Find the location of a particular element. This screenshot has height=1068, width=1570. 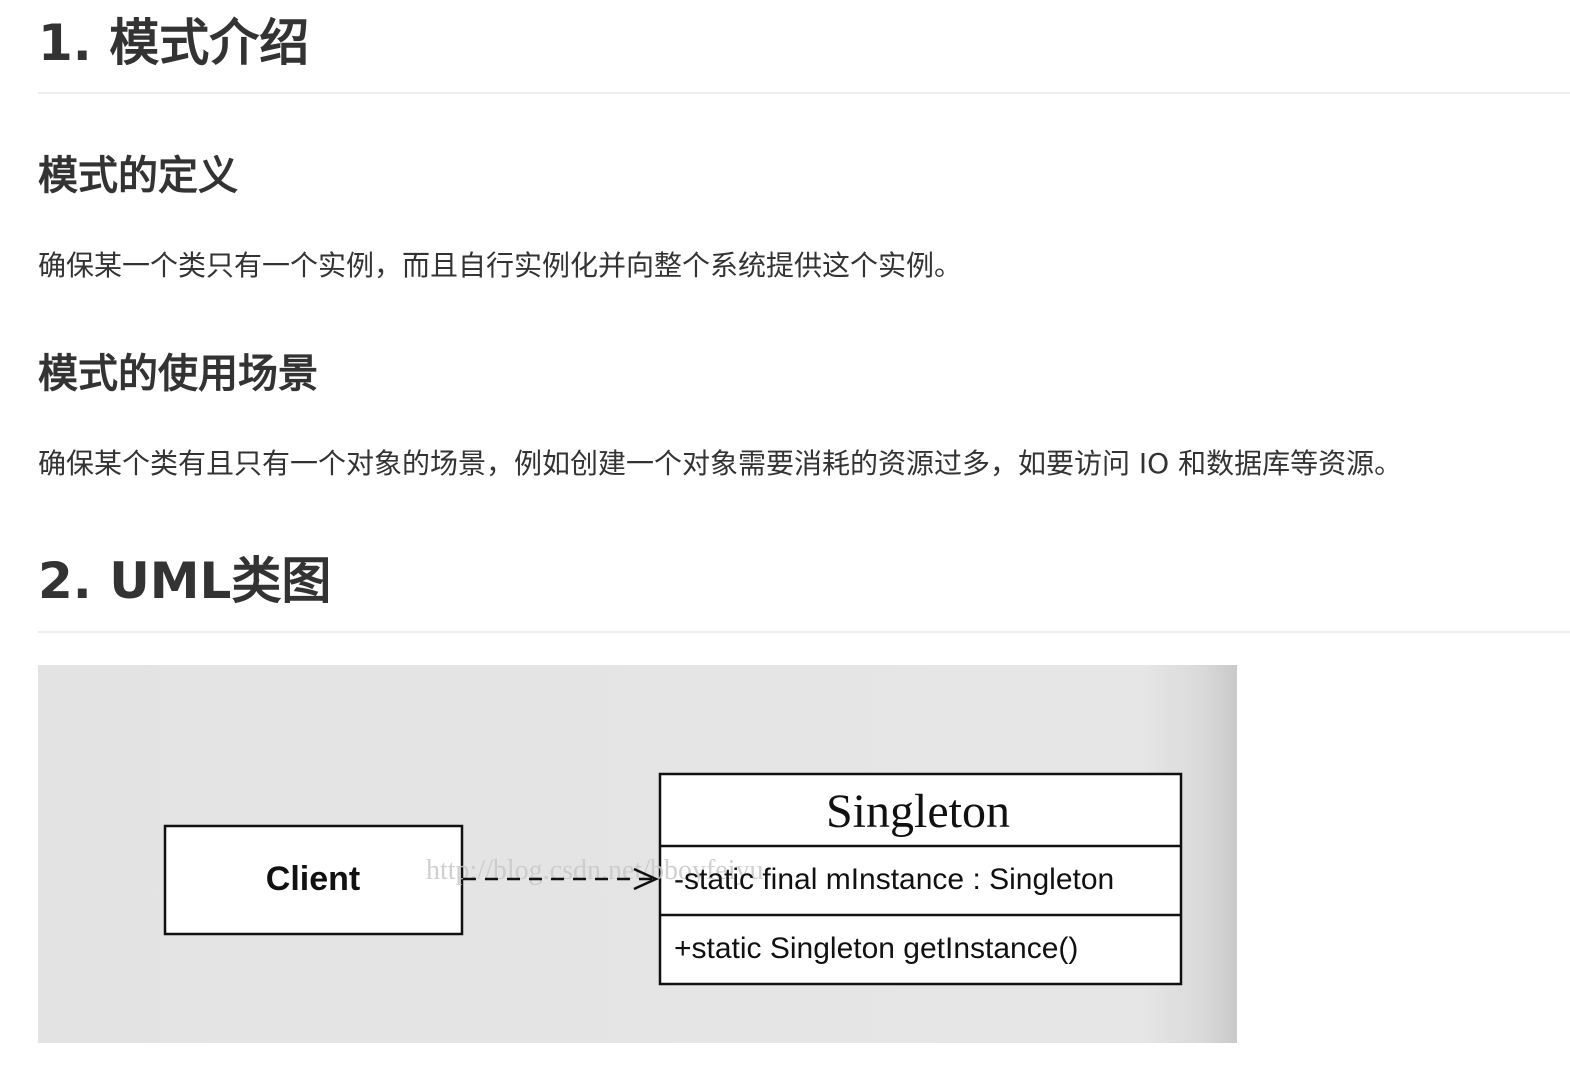

section-heading-intro: 1. 模式介绍 is located at coordinates (174, 43).